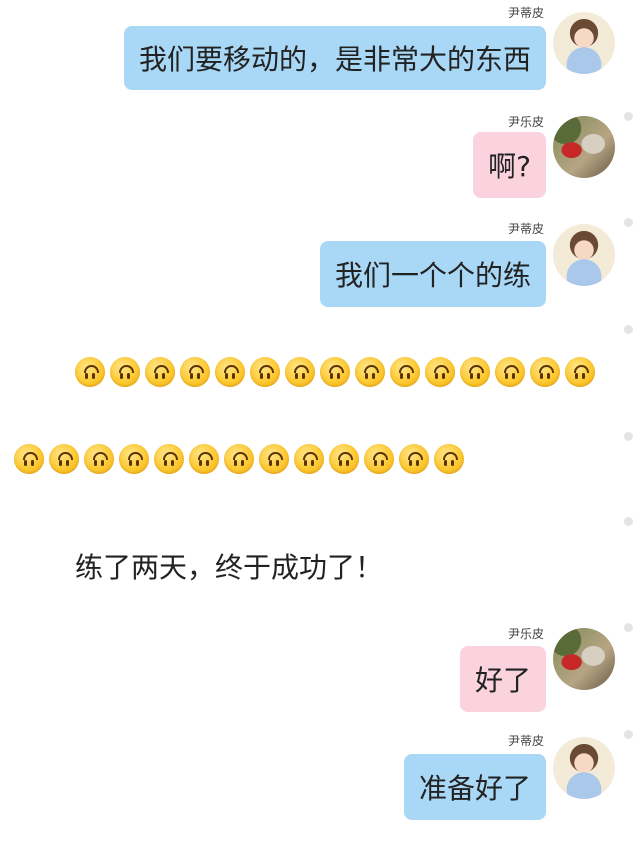  I want to click on message-bubble: 准备好了, so click(474, 787).